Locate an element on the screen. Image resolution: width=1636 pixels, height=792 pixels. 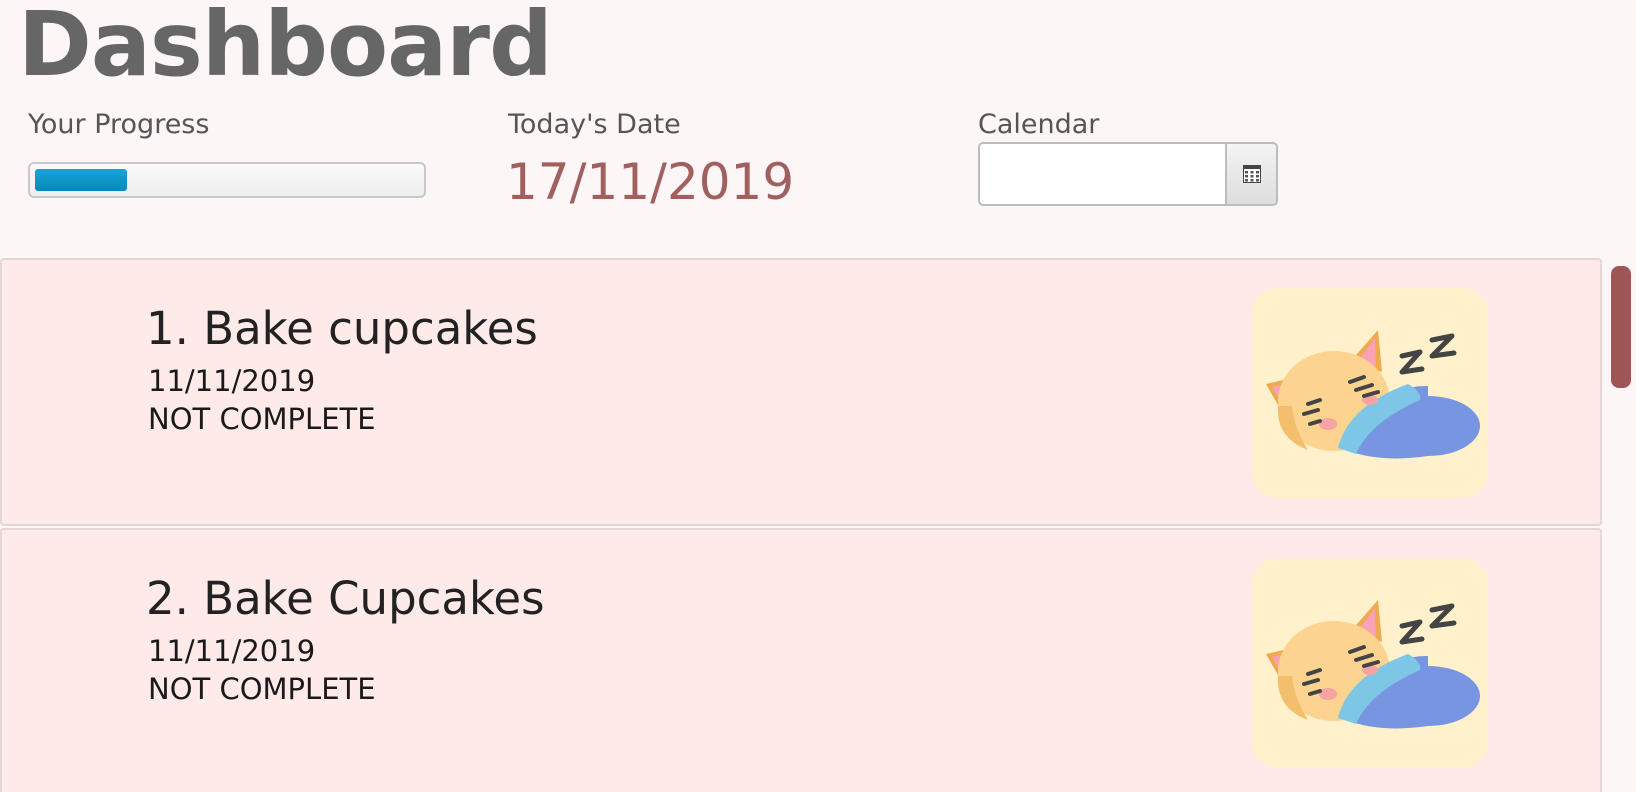
calendar-grid-icon is located at coordinates (1251, 174).